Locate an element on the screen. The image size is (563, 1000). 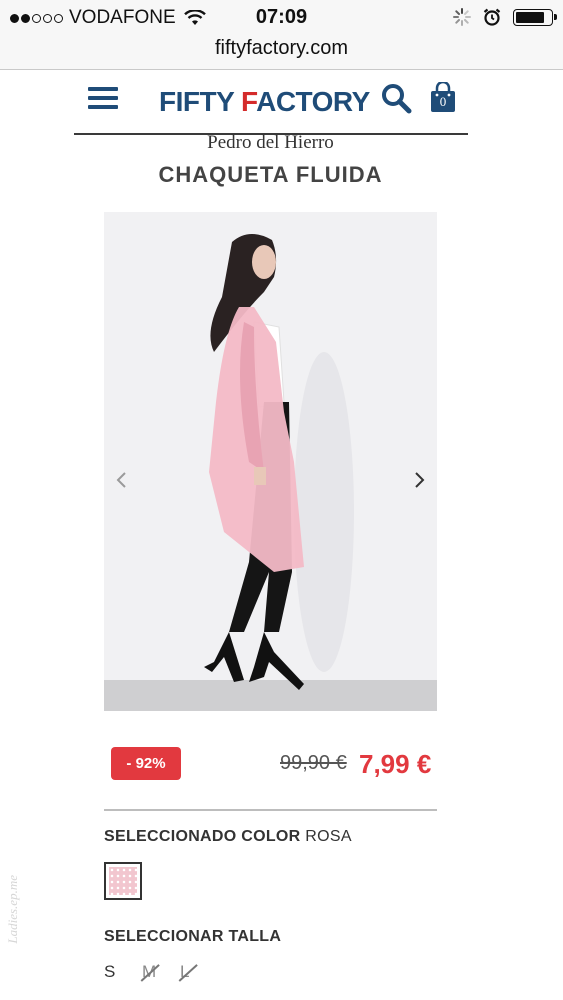
logo-text-f: F is located at coordinates (249, 101).